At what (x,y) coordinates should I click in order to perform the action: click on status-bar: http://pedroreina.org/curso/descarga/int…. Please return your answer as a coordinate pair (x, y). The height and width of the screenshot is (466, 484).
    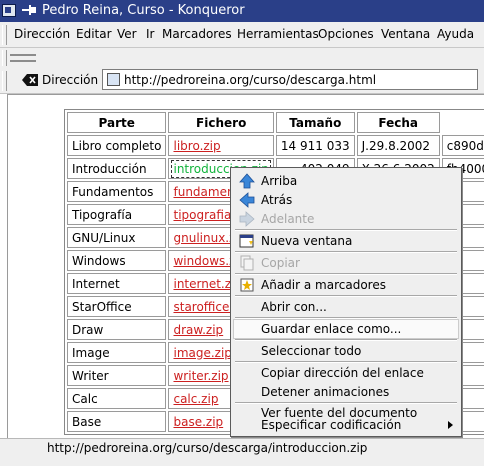
    Looking at the image, I should click on (242, 452).